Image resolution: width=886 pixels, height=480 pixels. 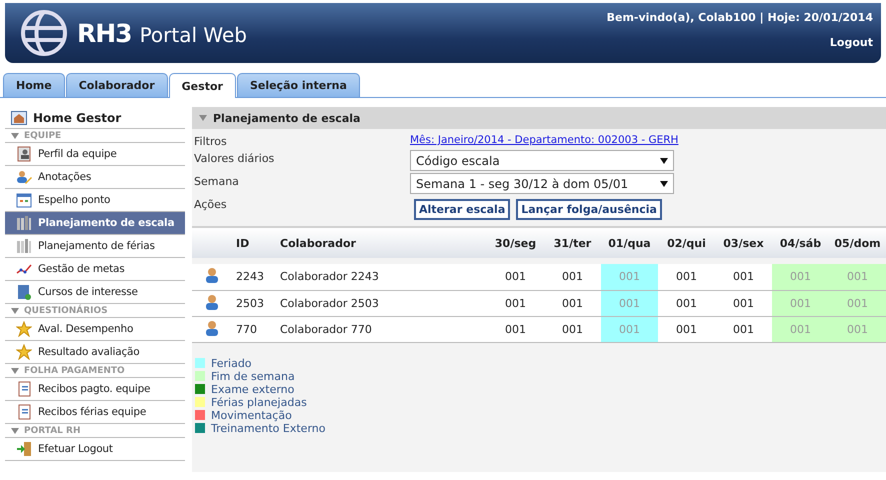 I want to click on legend-label: Feriado, so click(x=231, y=363).